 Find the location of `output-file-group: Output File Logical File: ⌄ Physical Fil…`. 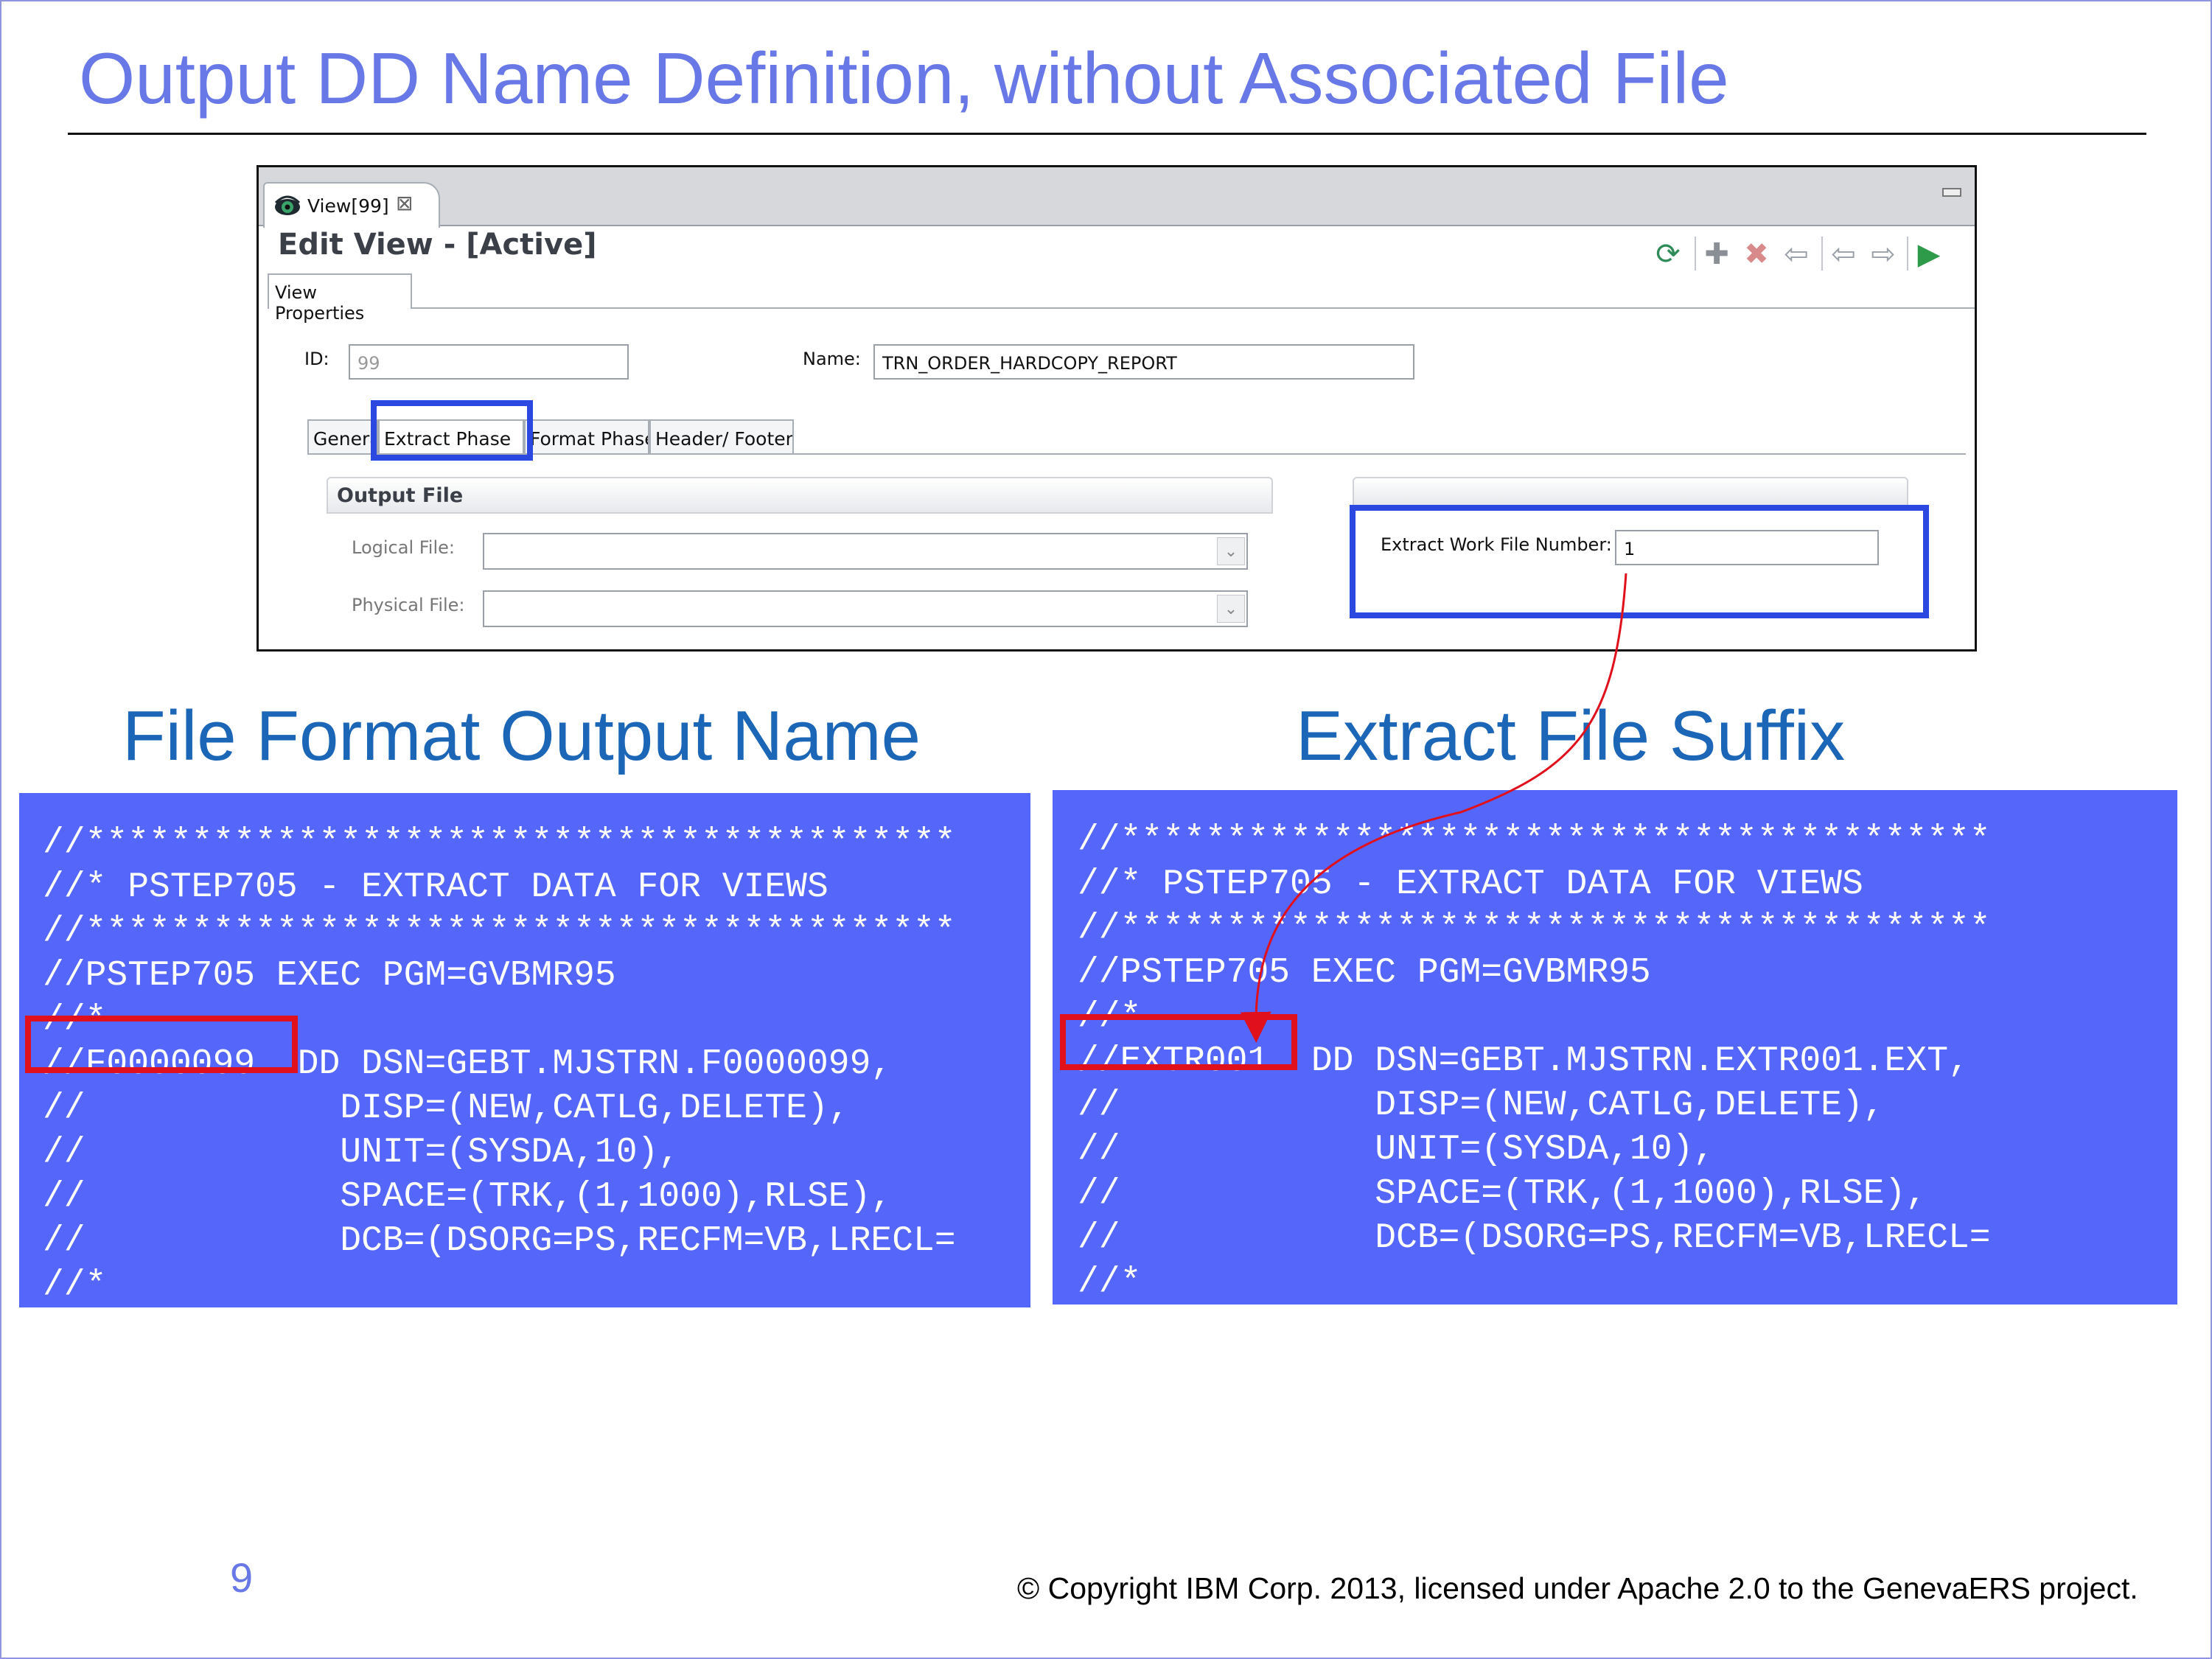

output-file-group: Output File Logical File: ⌄ Physical Fil… is located at coordinates (800, 563).